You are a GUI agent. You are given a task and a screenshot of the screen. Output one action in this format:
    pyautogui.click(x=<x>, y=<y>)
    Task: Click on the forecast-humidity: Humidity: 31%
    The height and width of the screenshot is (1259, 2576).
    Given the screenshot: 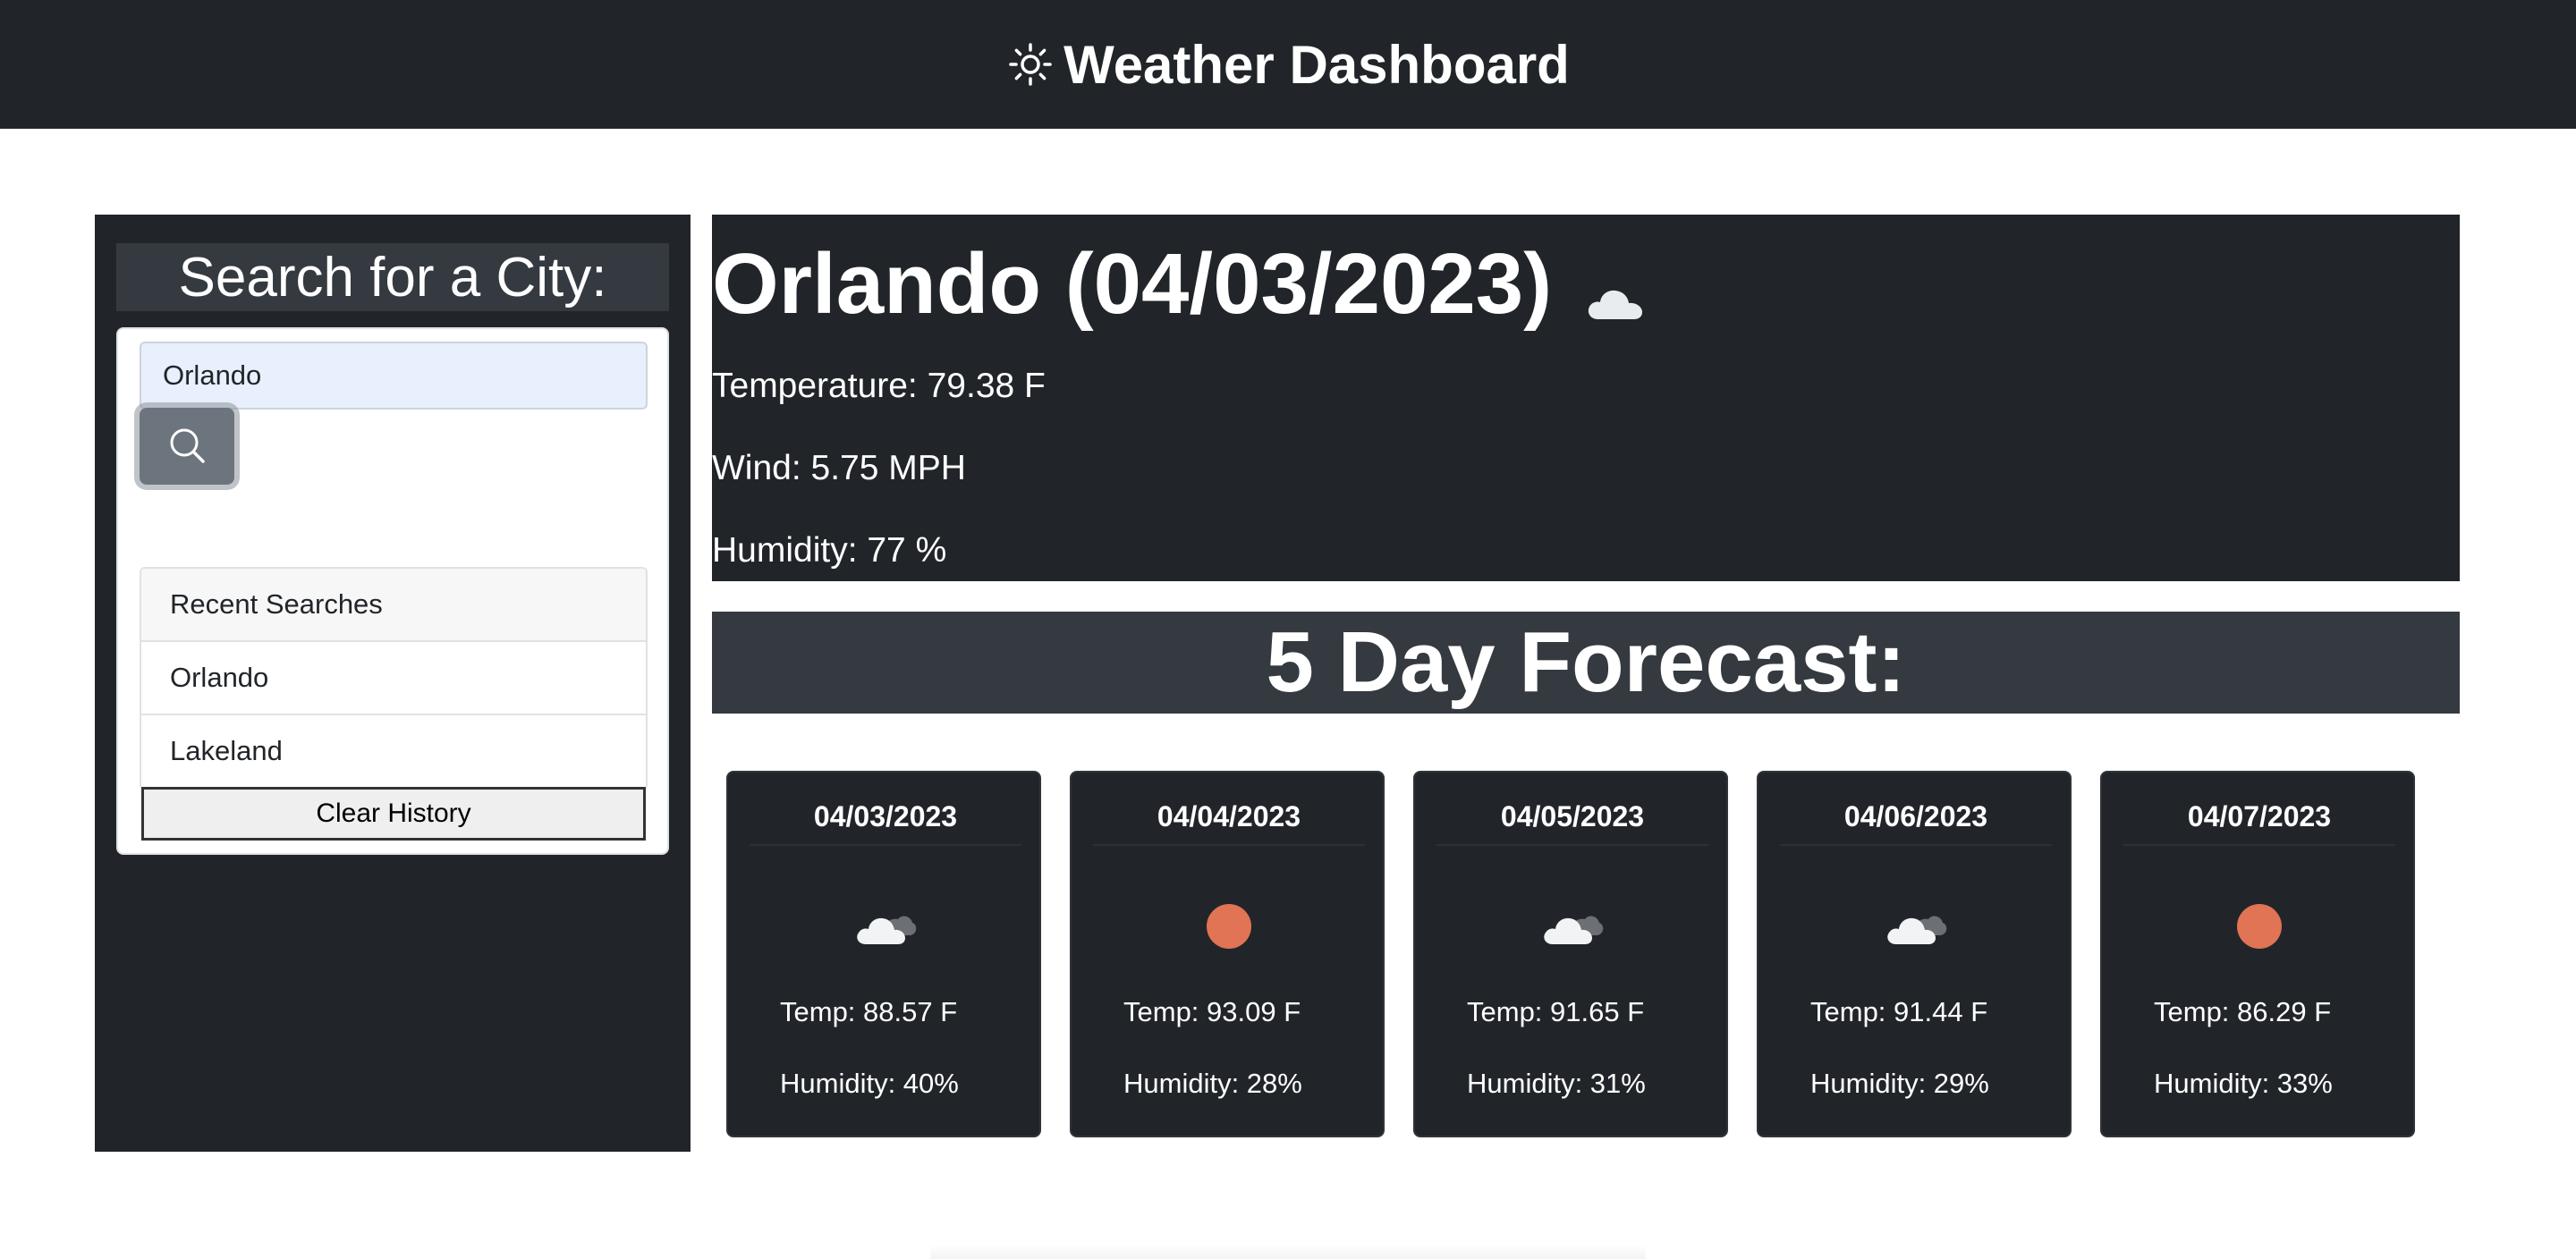 What is the action you would take?
    pyautogui.click(x=1556, y=1083)
    